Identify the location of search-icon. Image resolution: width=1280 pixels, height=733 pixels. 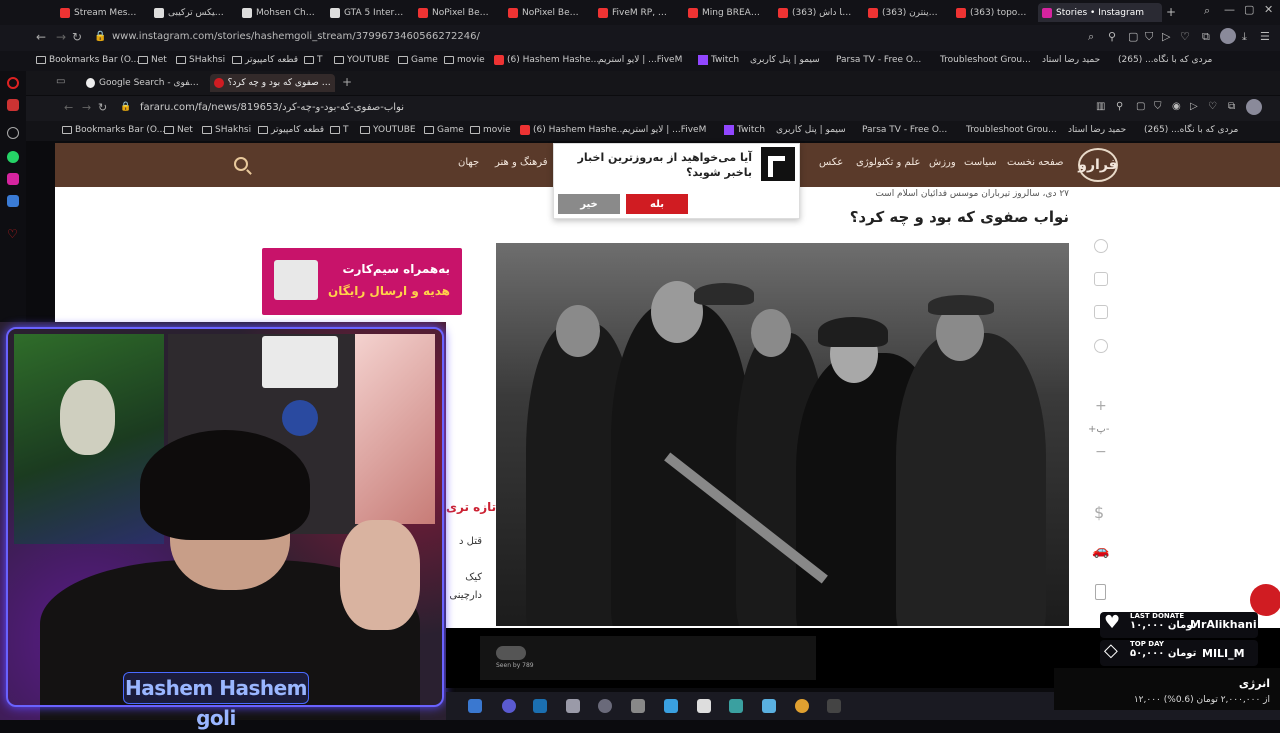
(241, 164).